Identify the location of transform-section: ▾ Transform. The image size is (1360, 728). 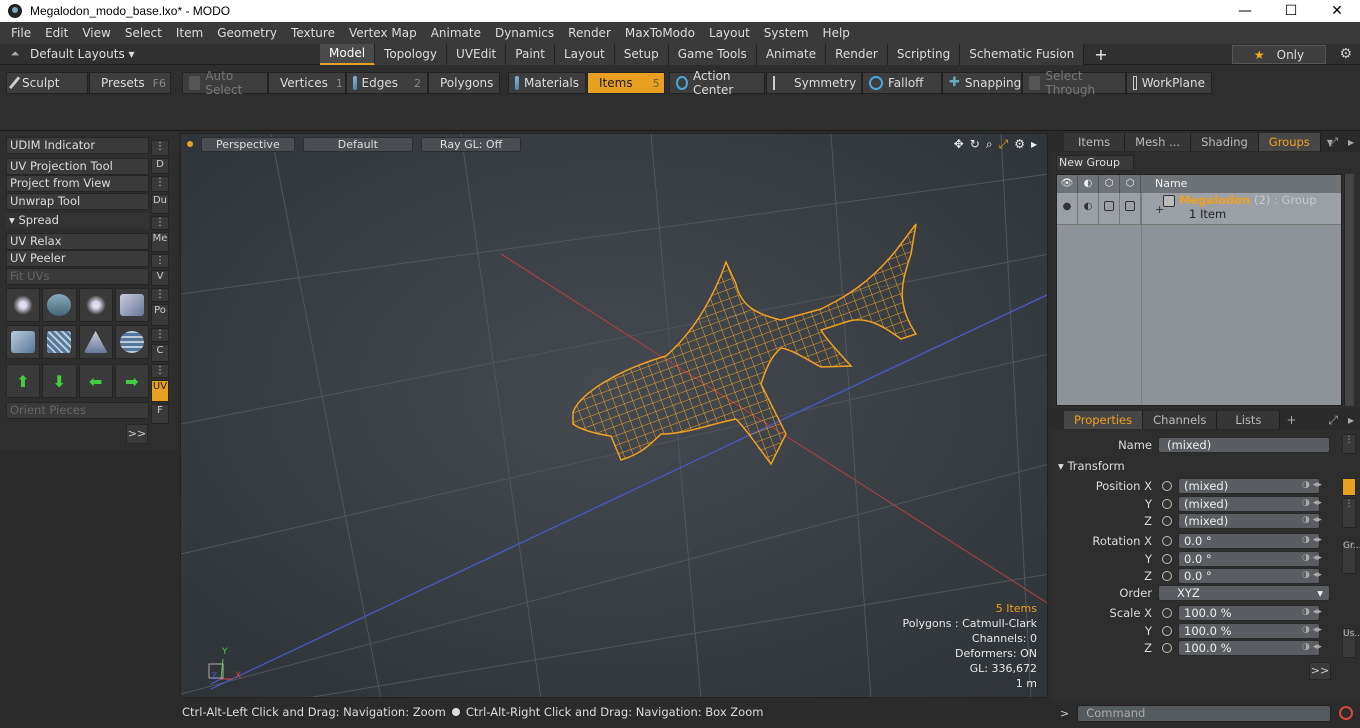
(1091, 466).